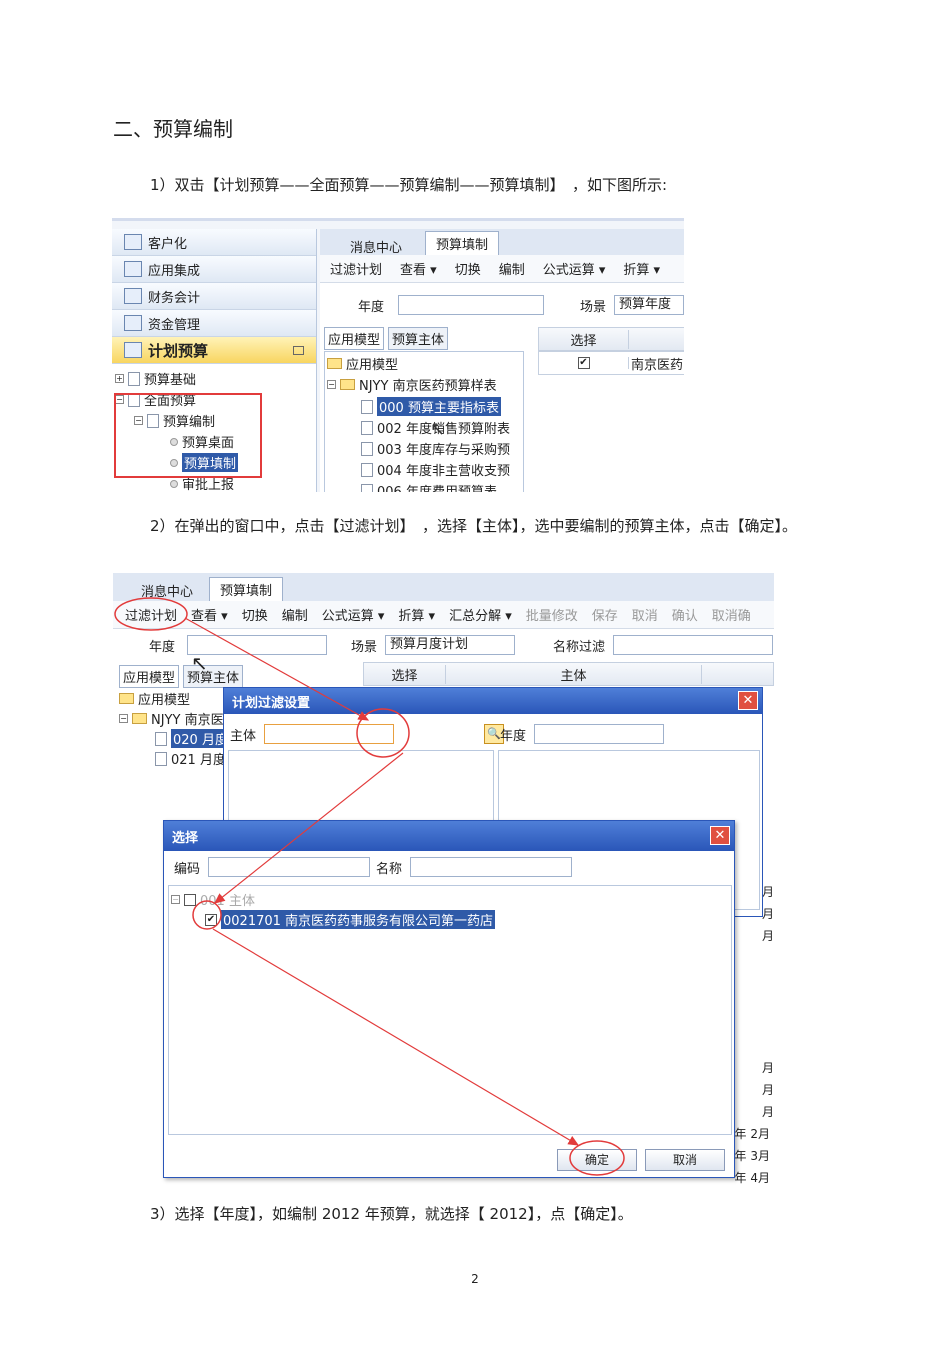 The height and width of the screenshot is (1345, 950). Describe the element at coordinates (192, 738) in the screenshot. I see `tree-node-model-020: 020 月度` at that location.